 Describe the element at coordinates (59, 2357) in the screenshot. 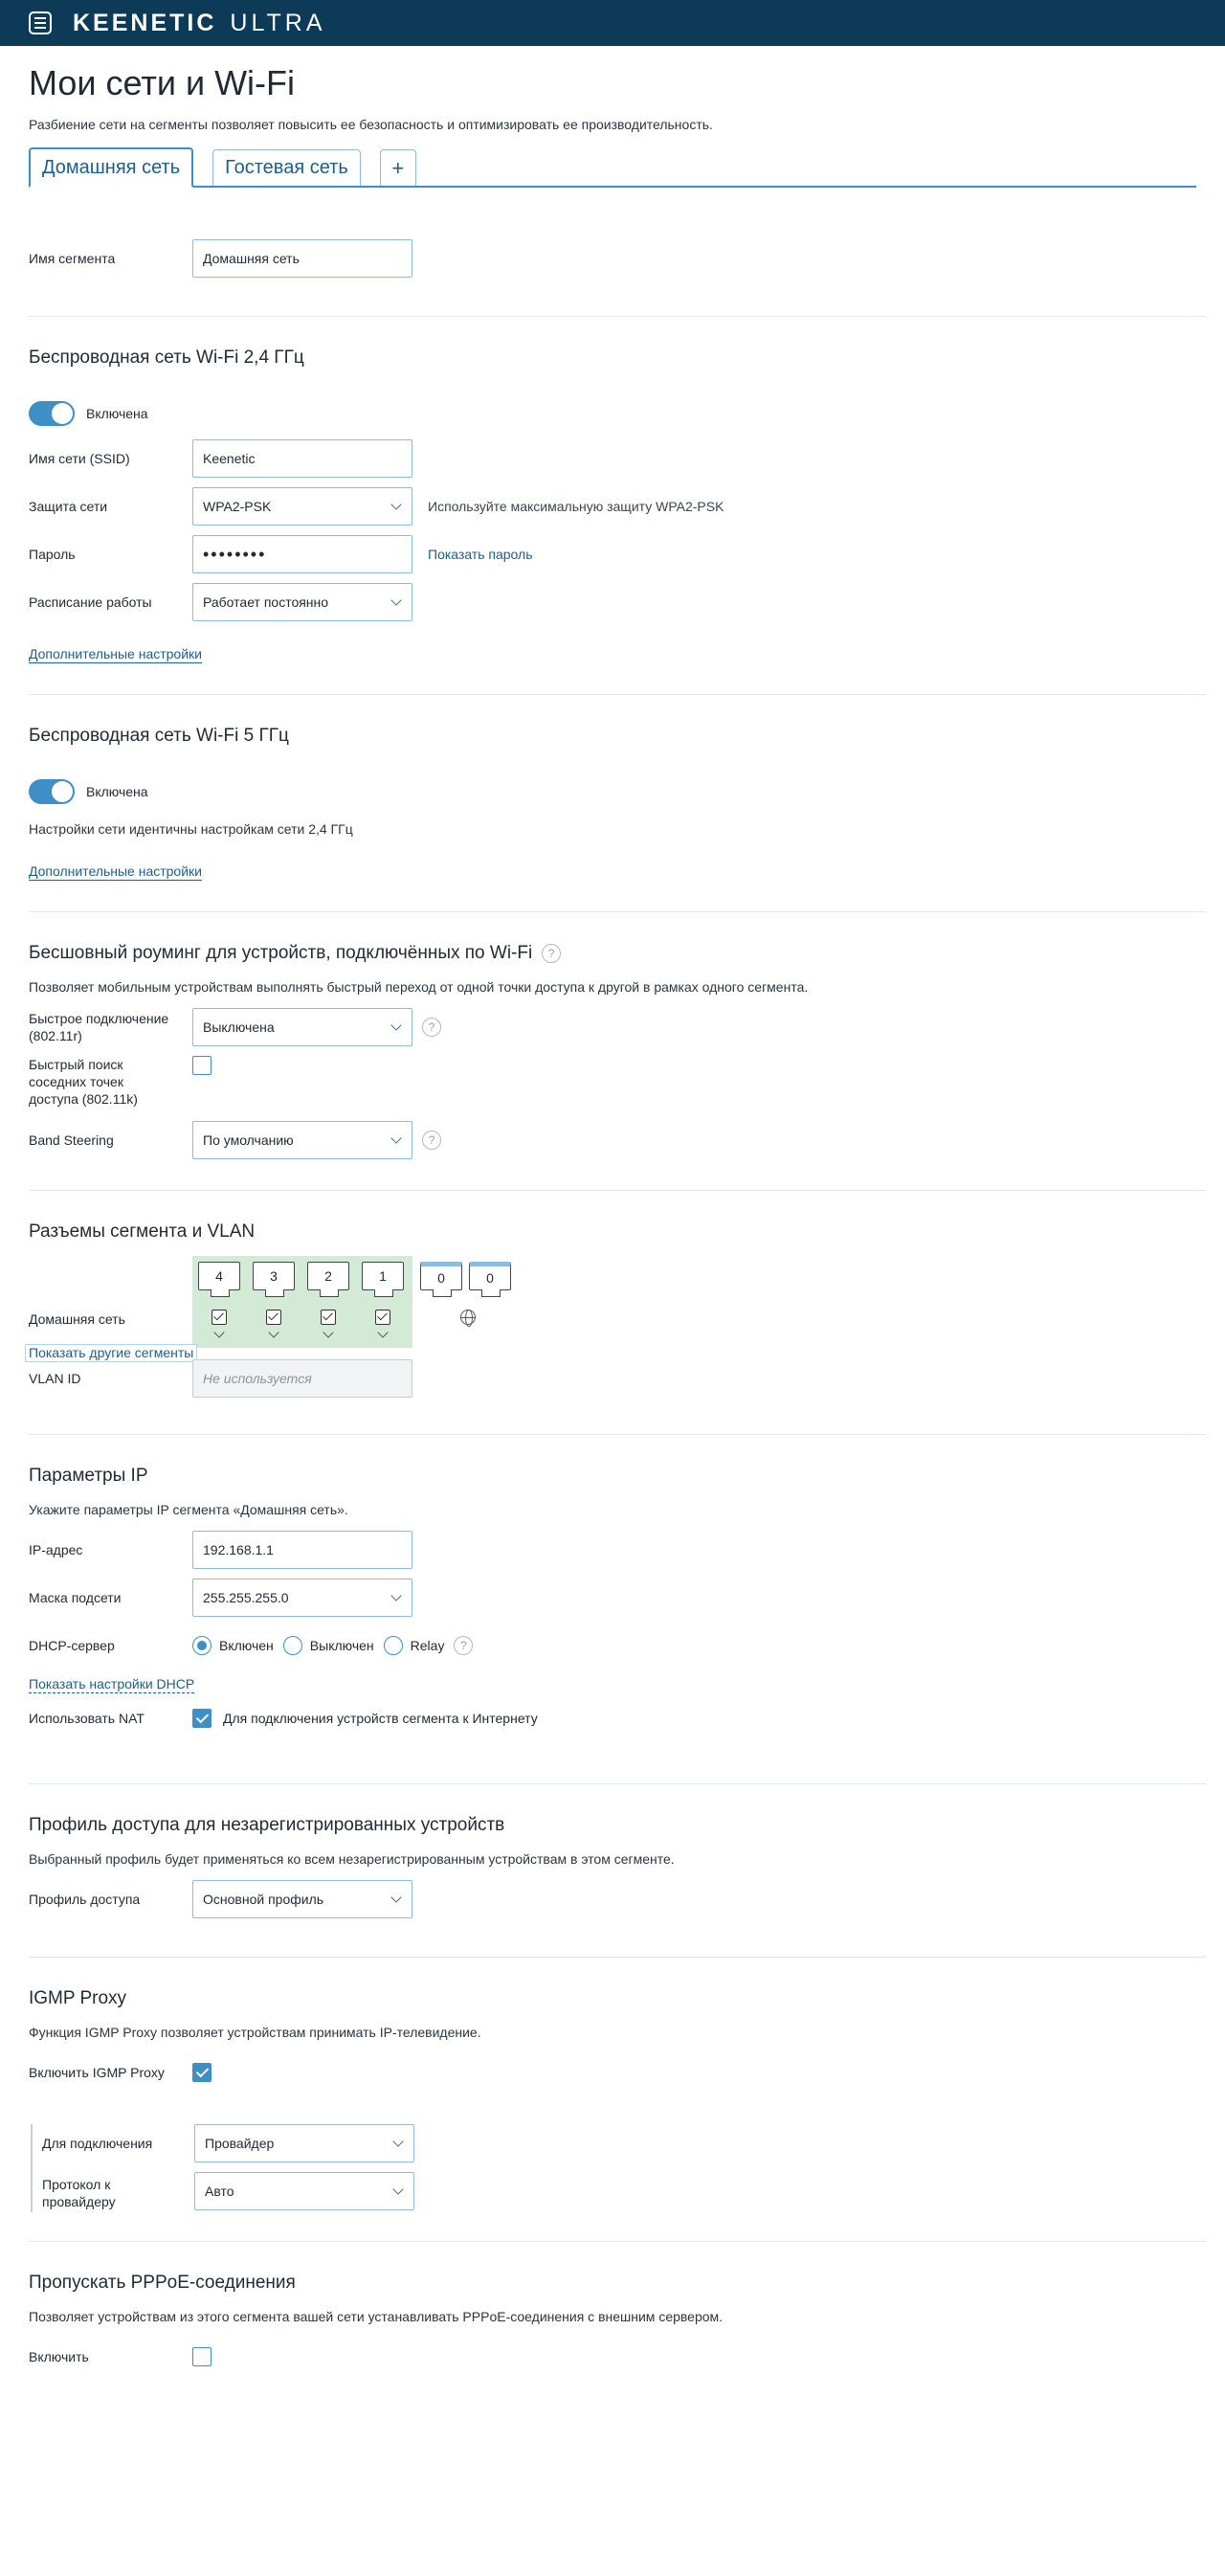

I see `pppoe-enable-label: Включить` at that location.